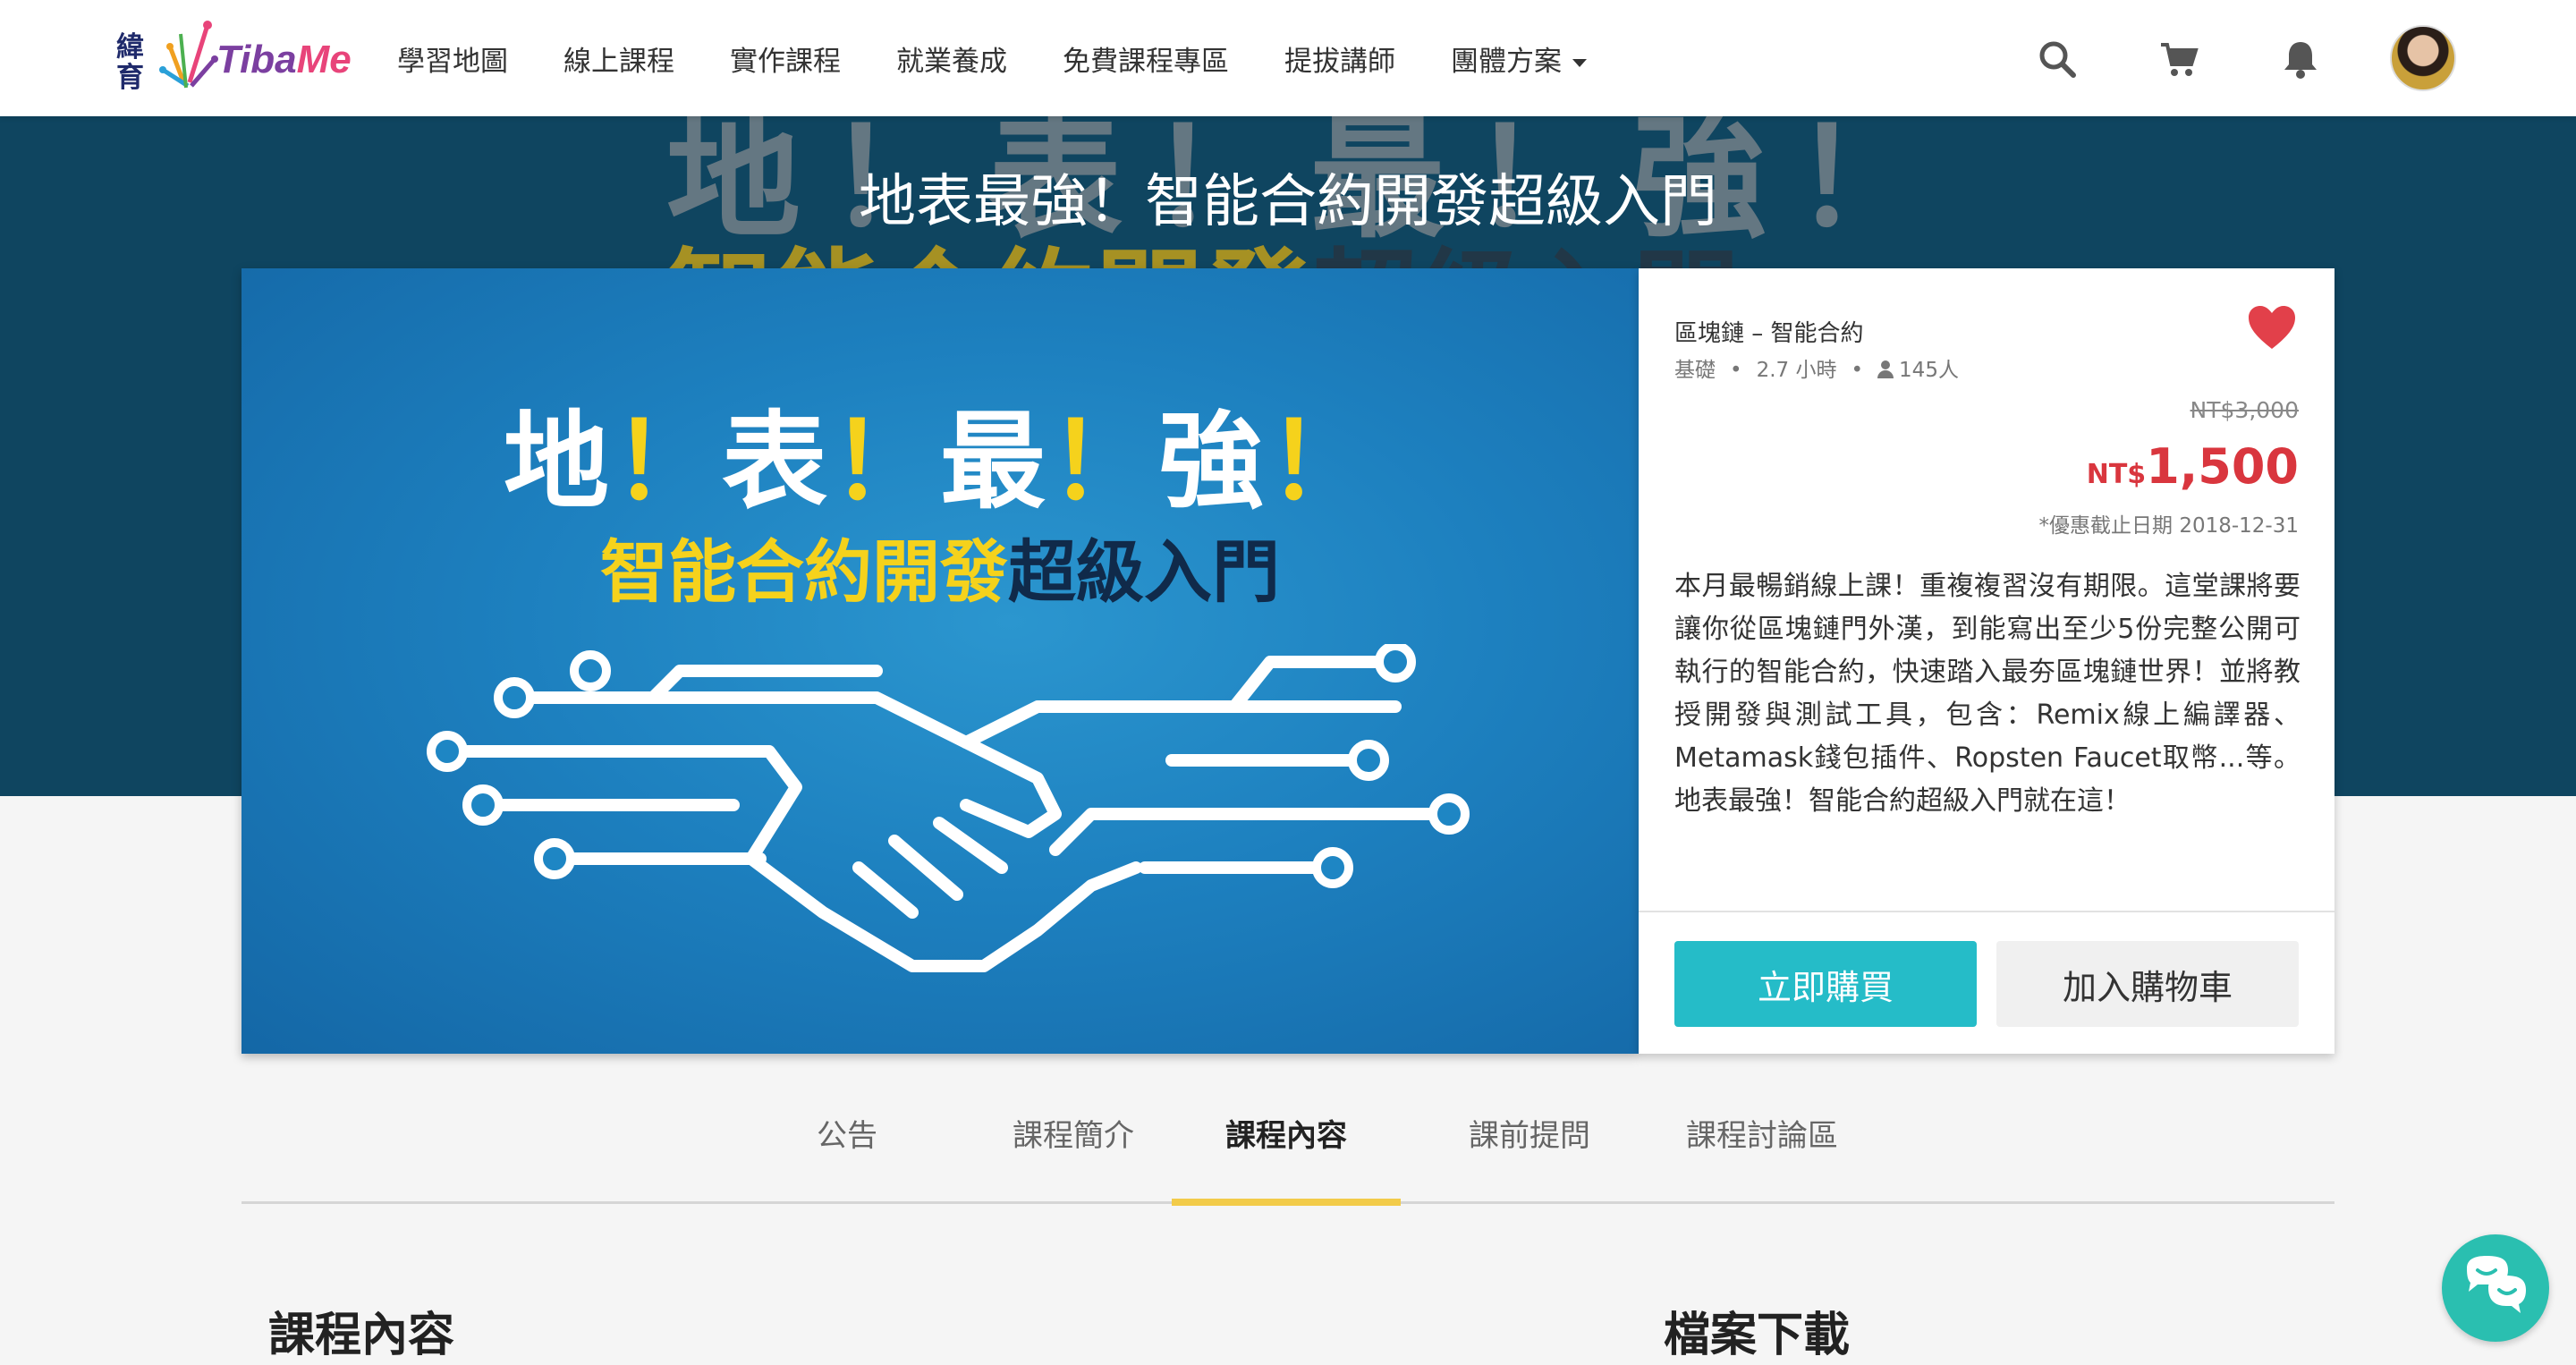  Describe the element at coordinates (948, 808) in the screenshot. I see `handshake-circuit-icon` at that location.